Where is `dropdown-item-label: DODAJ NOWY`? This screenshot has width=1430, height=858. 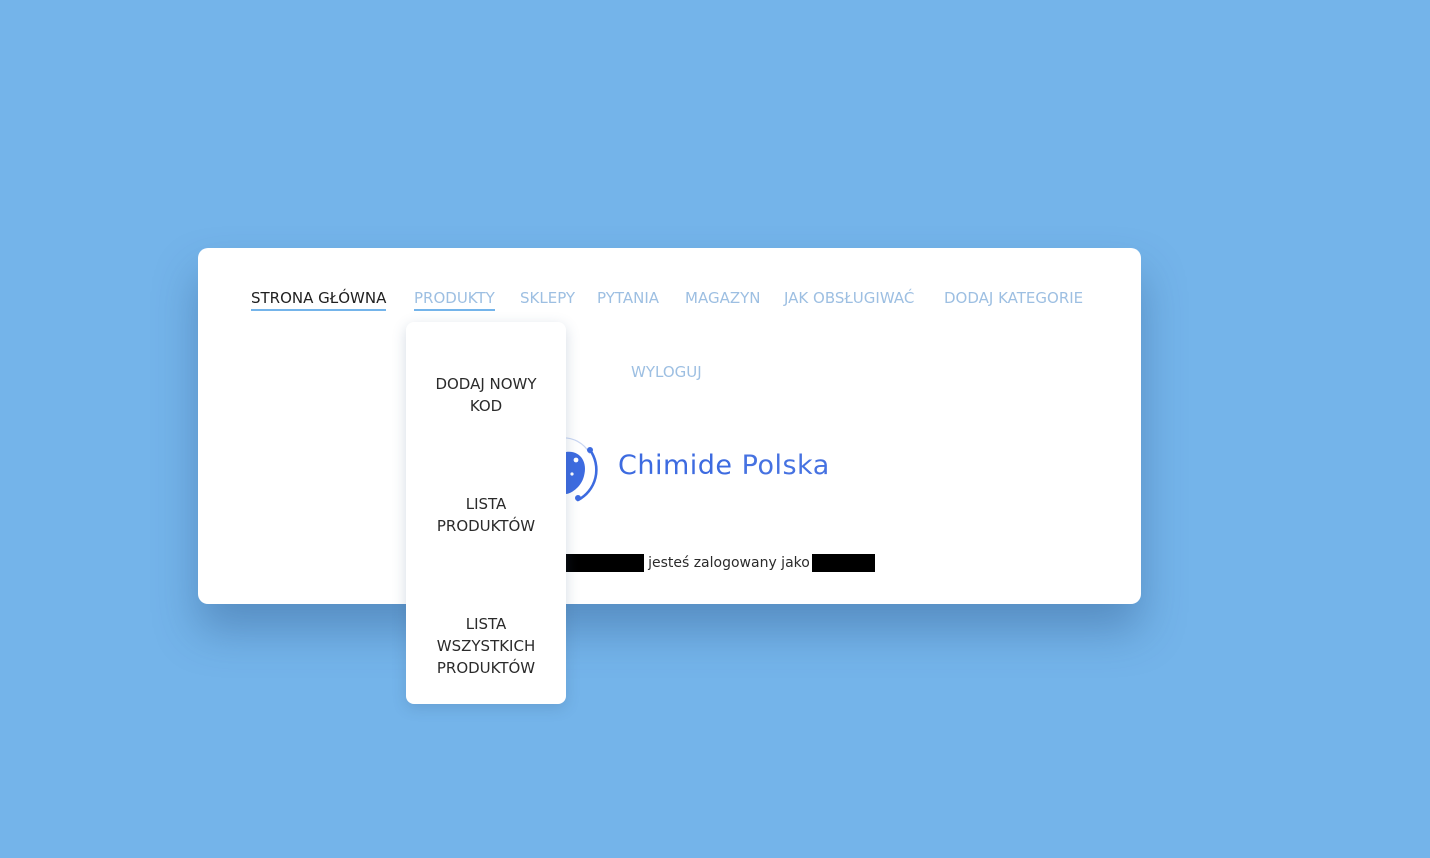
dropdown-item-label: DODAJ NOWY is located at coordinates (486, 384).